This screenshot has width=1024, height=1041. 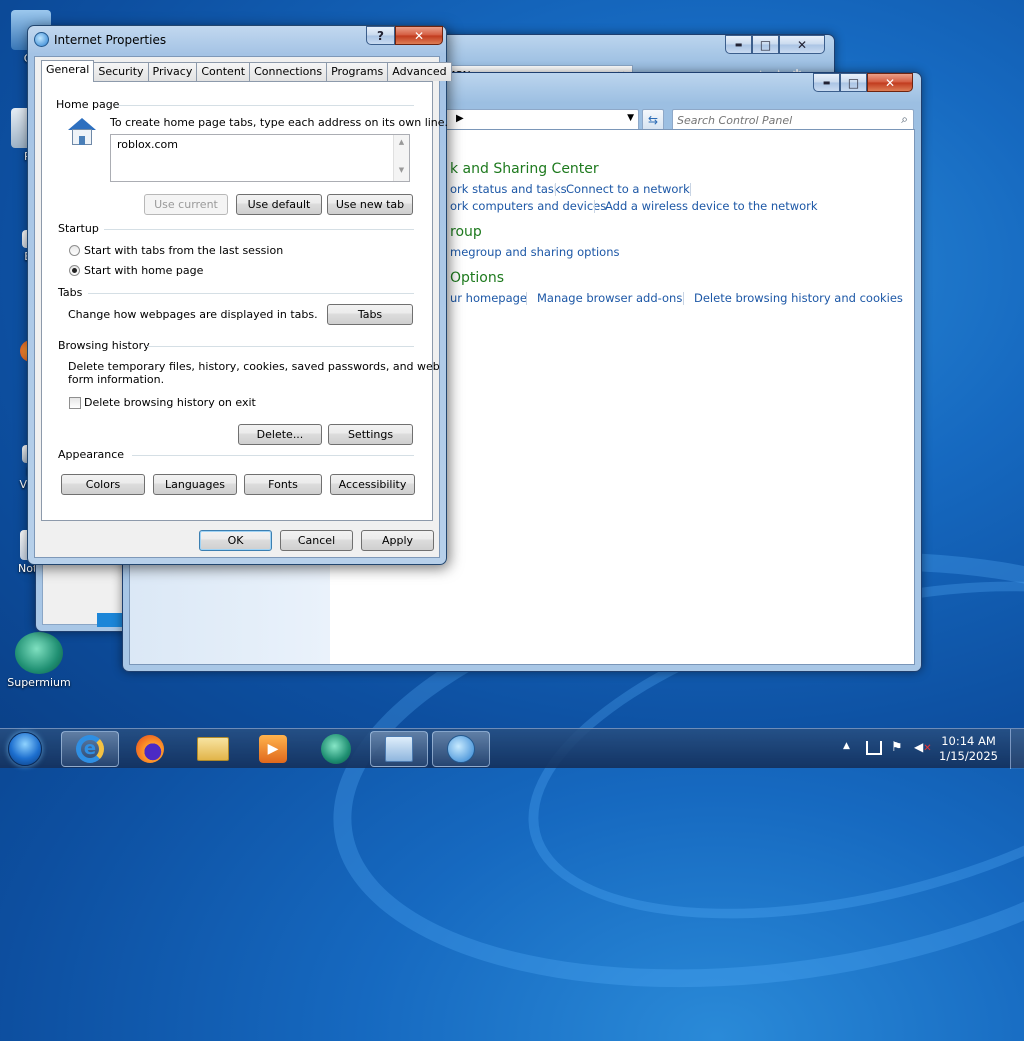 What do you see at coordinates (70, 292) in the screenshot?
I see `tabs-group-label: Tabs` at bounding box center [70, 292].